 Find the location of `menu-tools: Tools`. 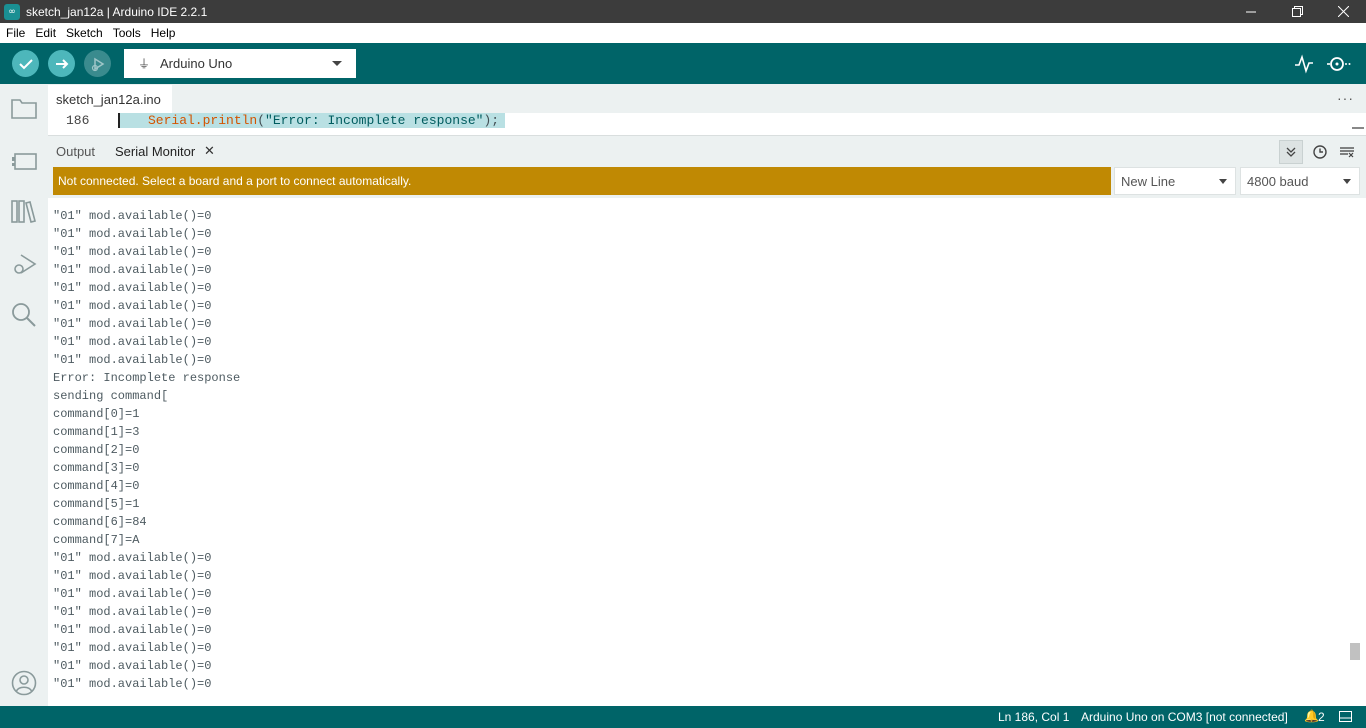

menu-tools: Tools is located at coordinates (127, 33).